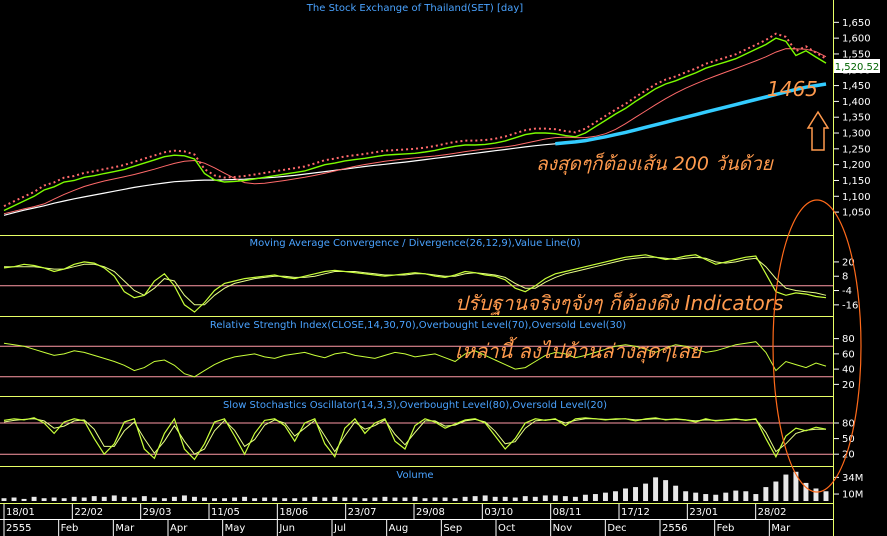 The image size is (887, 536). Describe the element at coordinates (674, 528) in the screenshot. I see `month-label: 2556` at that location.